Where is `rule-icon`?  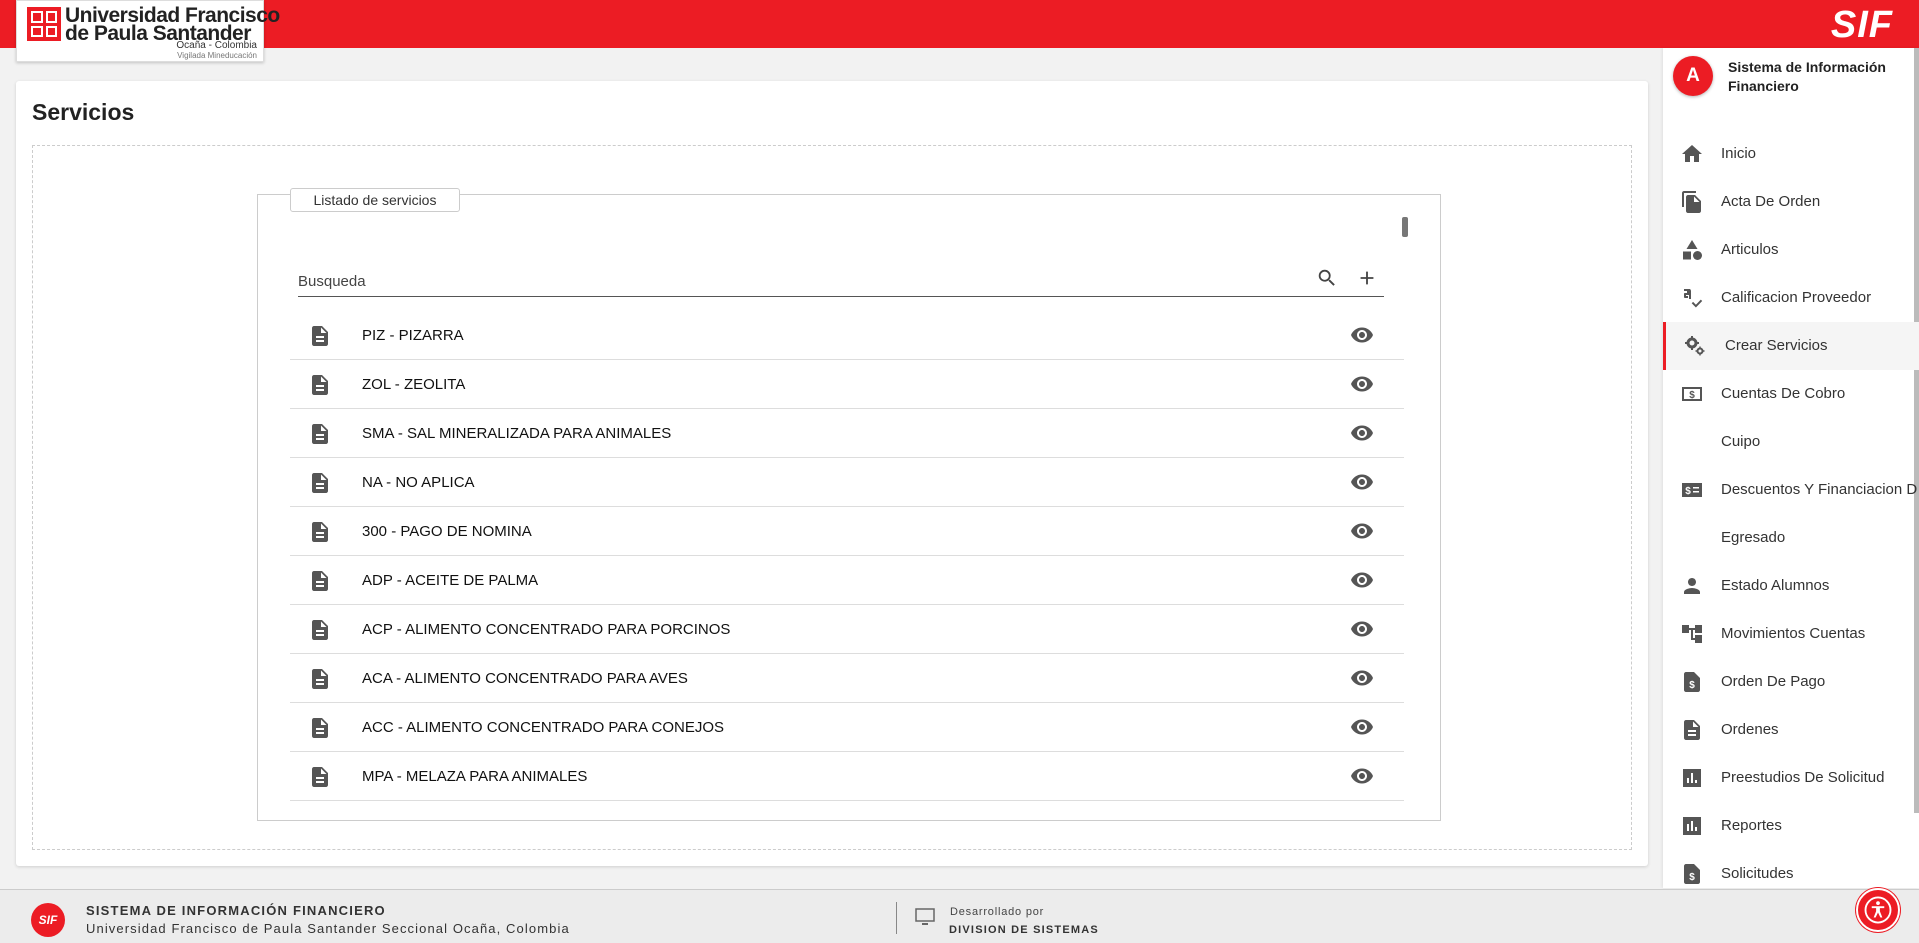 rule-icon is located at coordinates (1693, 298).